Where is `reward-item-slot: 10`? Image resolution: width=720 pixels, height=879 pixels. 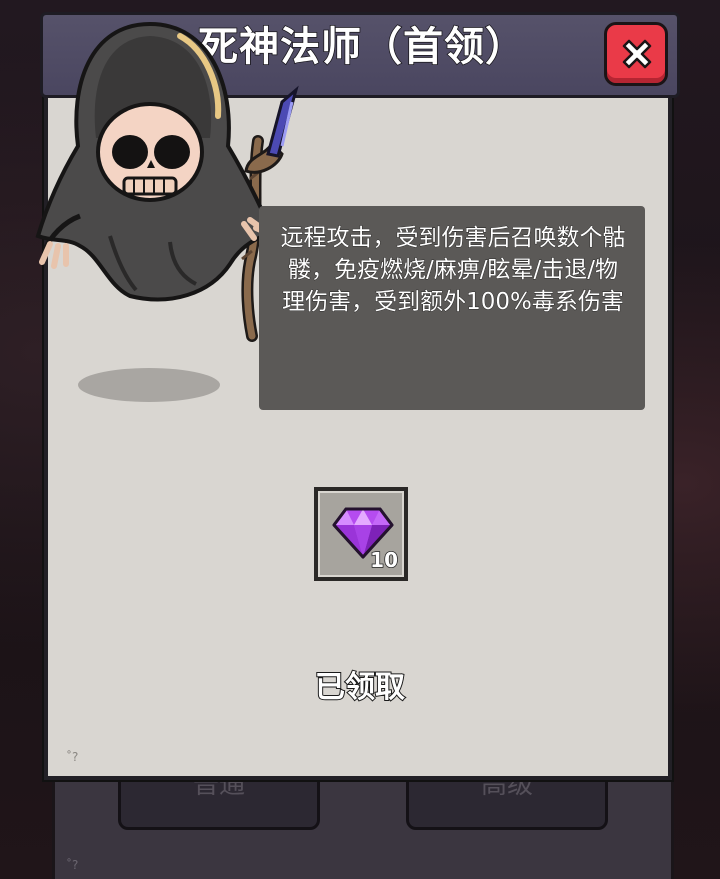
reward-item-slot: 10 is located at coordinates (361, 534).